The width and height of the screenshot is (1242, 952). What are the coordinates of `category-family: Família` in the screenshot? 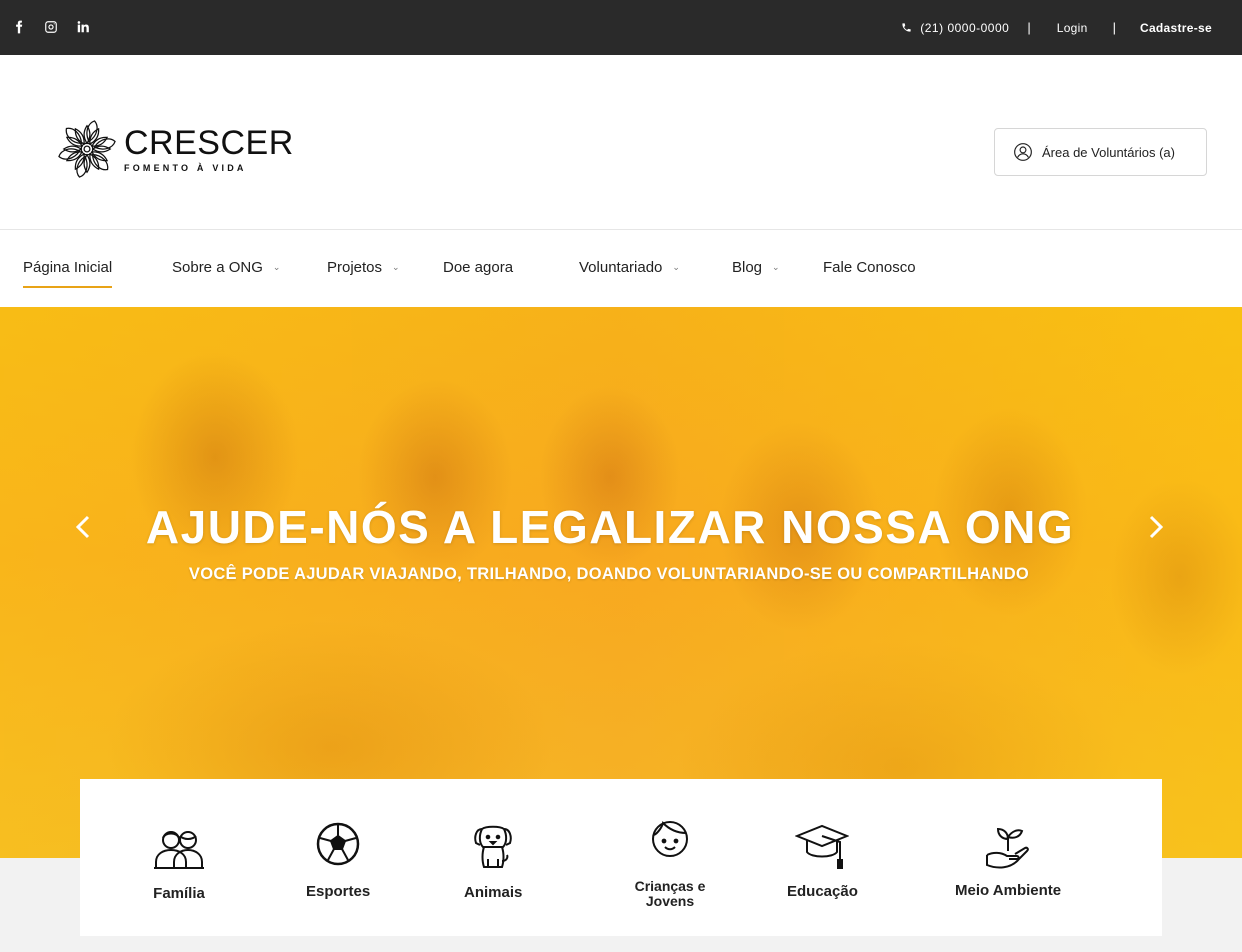 It's located at (179, 862).